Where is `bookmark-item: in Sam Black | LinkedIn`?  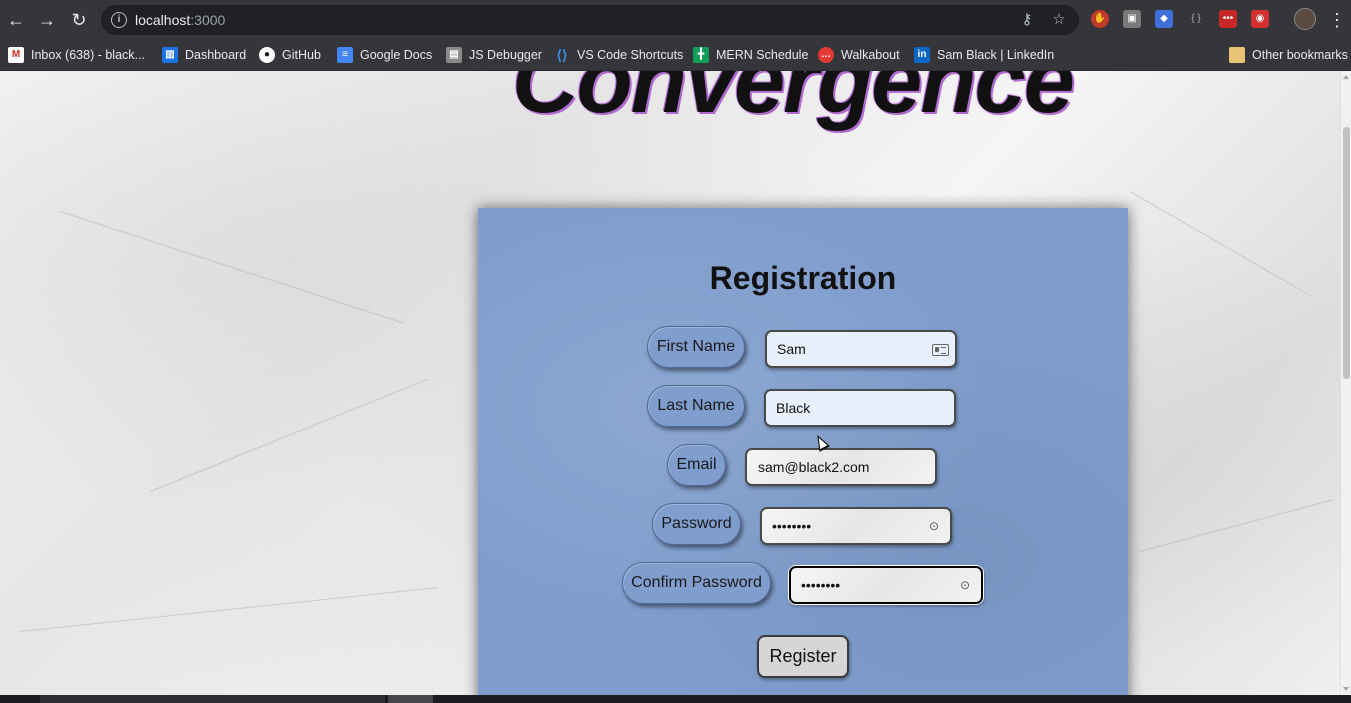
bookmark-item: in Sam Black | LinkedIn is located at coordinates (984, 55).